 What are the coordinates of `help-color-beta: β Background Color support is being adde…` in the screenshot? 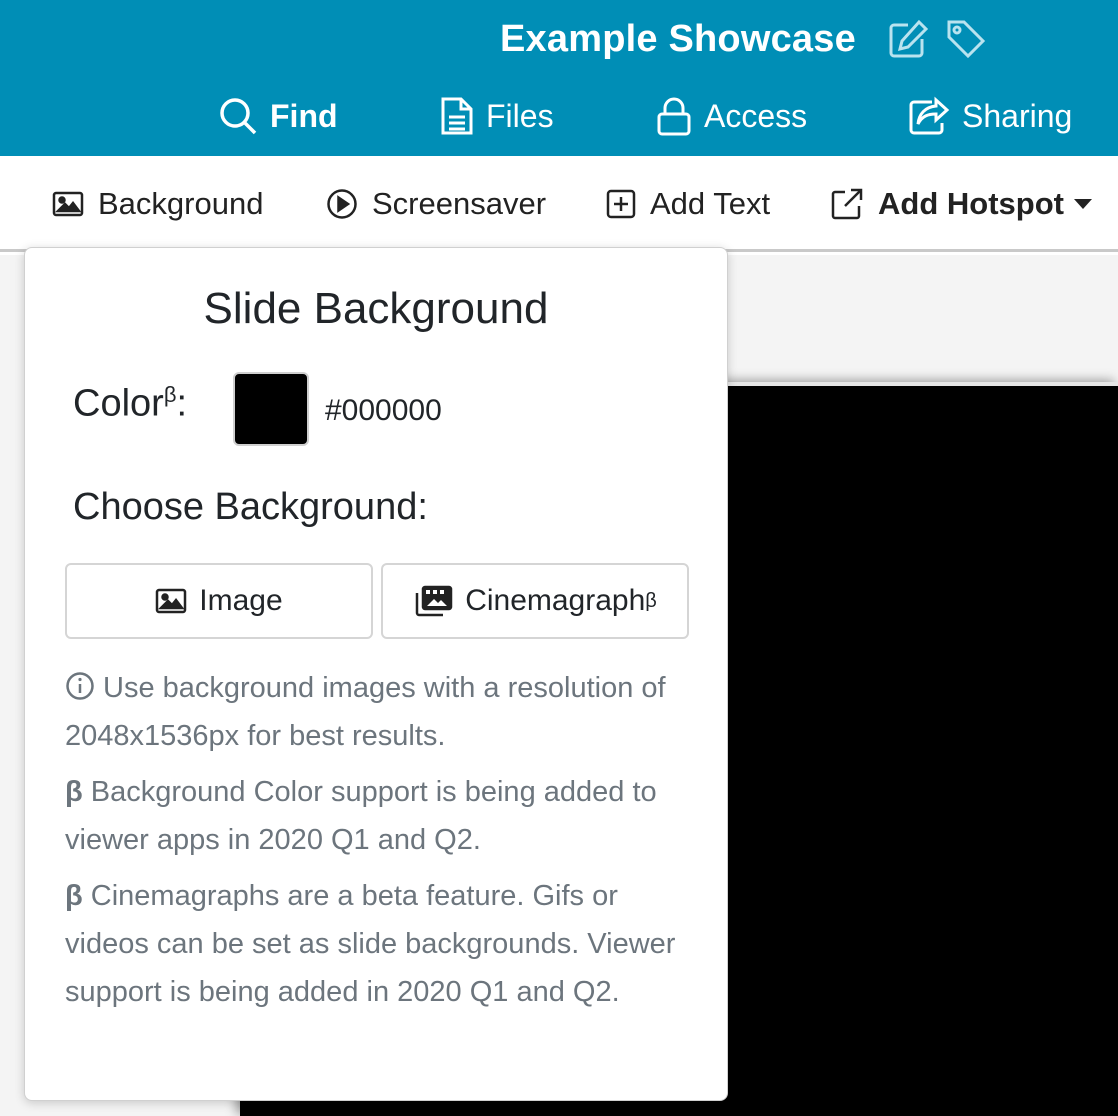 It's located at (380, 816).